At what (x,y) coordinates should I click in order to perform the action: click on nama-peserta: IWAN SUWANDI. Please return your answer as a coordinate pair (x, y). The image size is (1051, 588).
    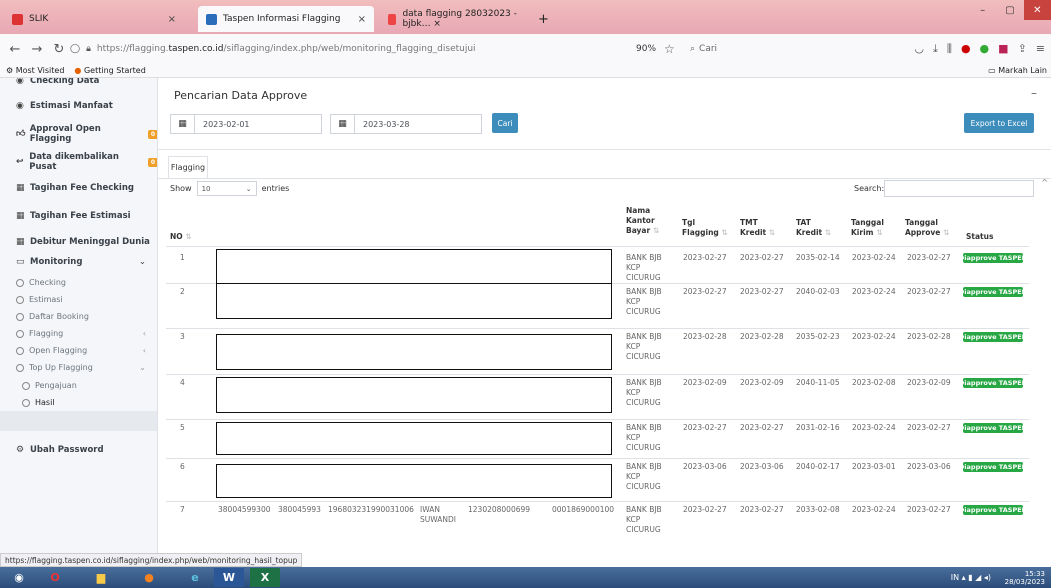
    Looking at the image, I should click on (438, 515).